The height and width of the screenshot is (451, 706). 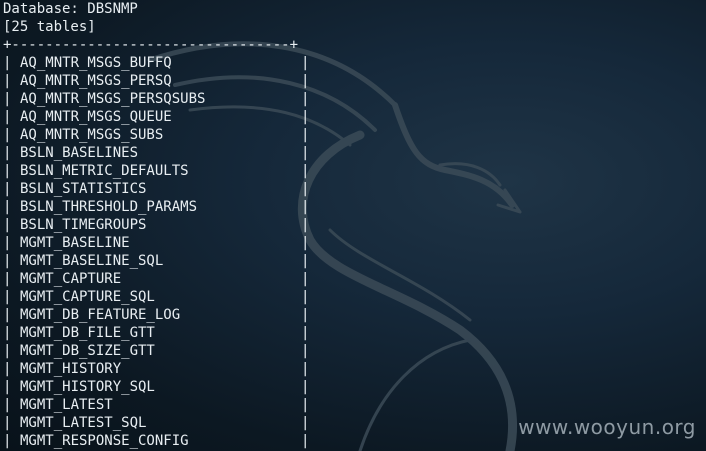 What do you see at coordinates (109, 207) in the screenshot?
I see `table-name: BSLN_THRESHOLD_PARAMS` at bounding box center [109, 207].